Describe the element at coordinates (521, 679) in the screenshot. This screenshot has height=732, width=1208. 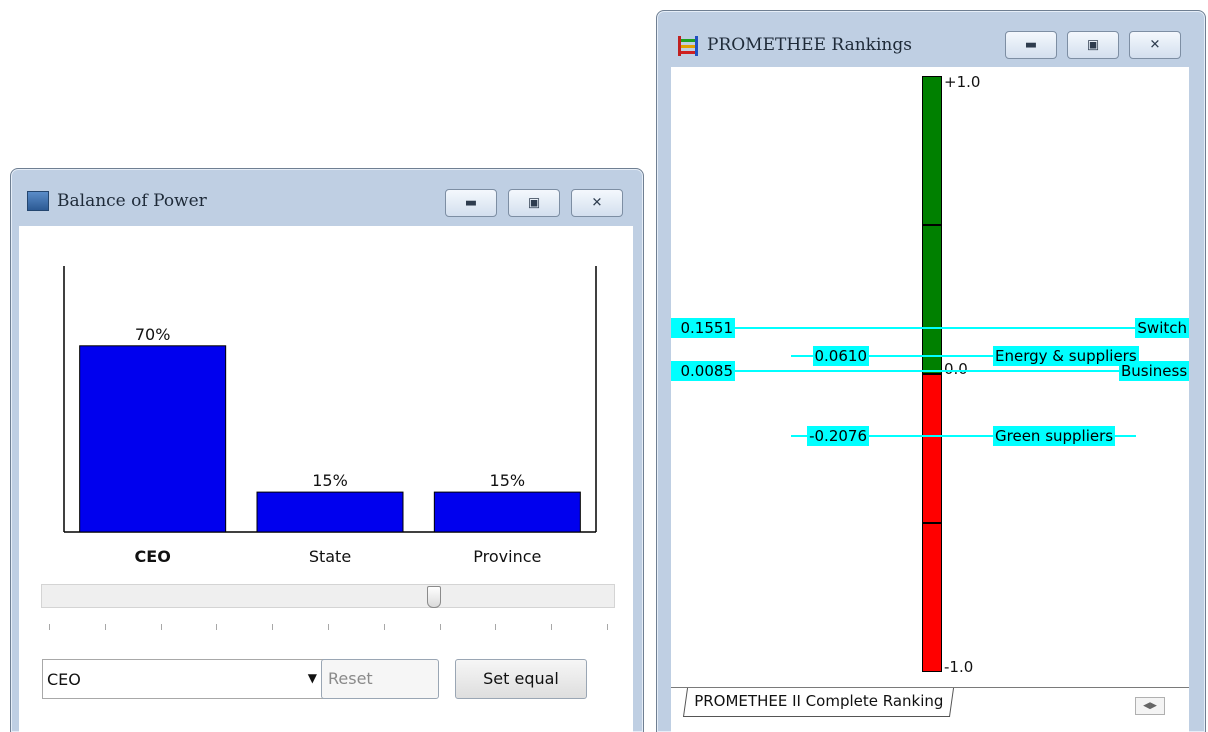
I see `set-equal-button: Set equal` at that location.